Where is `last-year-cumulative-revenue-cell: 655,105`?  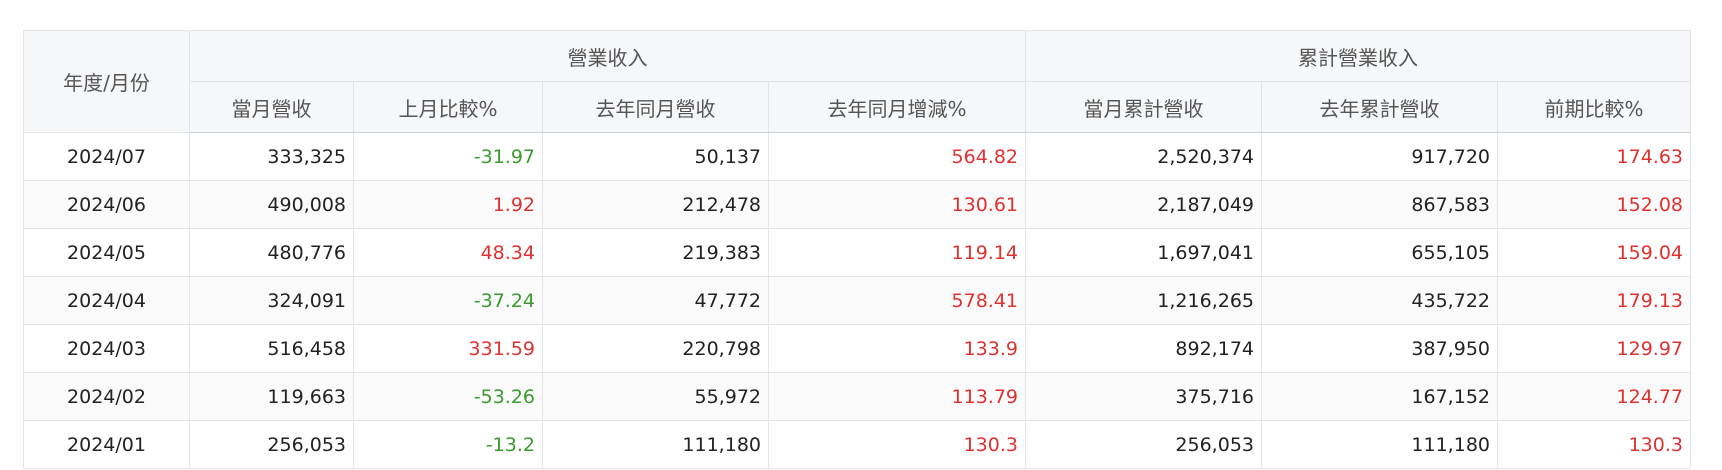
last-year-cumulative-revenue-cell: 655,105 is located at coordinates (1379, 252).